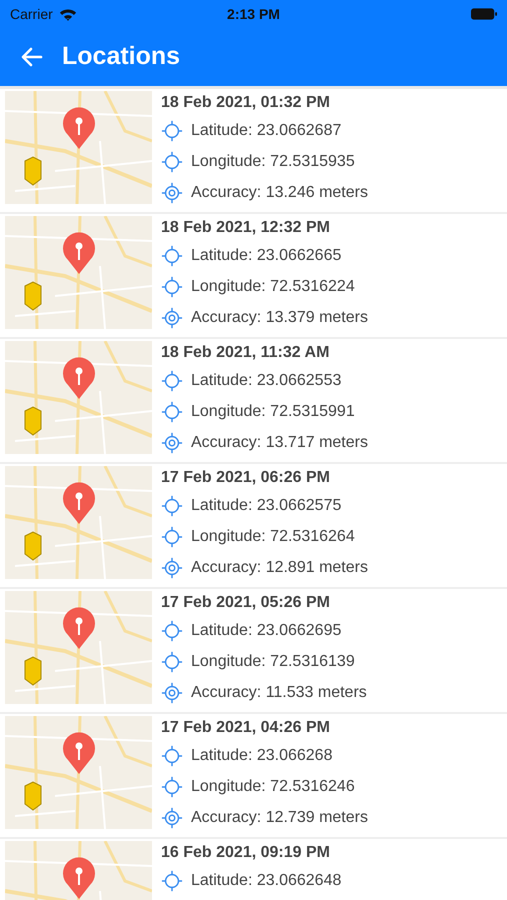  I want to click on location-row: 18 Feb 2021, 12:32 PM Latitude: 23.0662665 Longitude: 72.5316224 Accuracy: 13.379 meters, so click(253, 276).